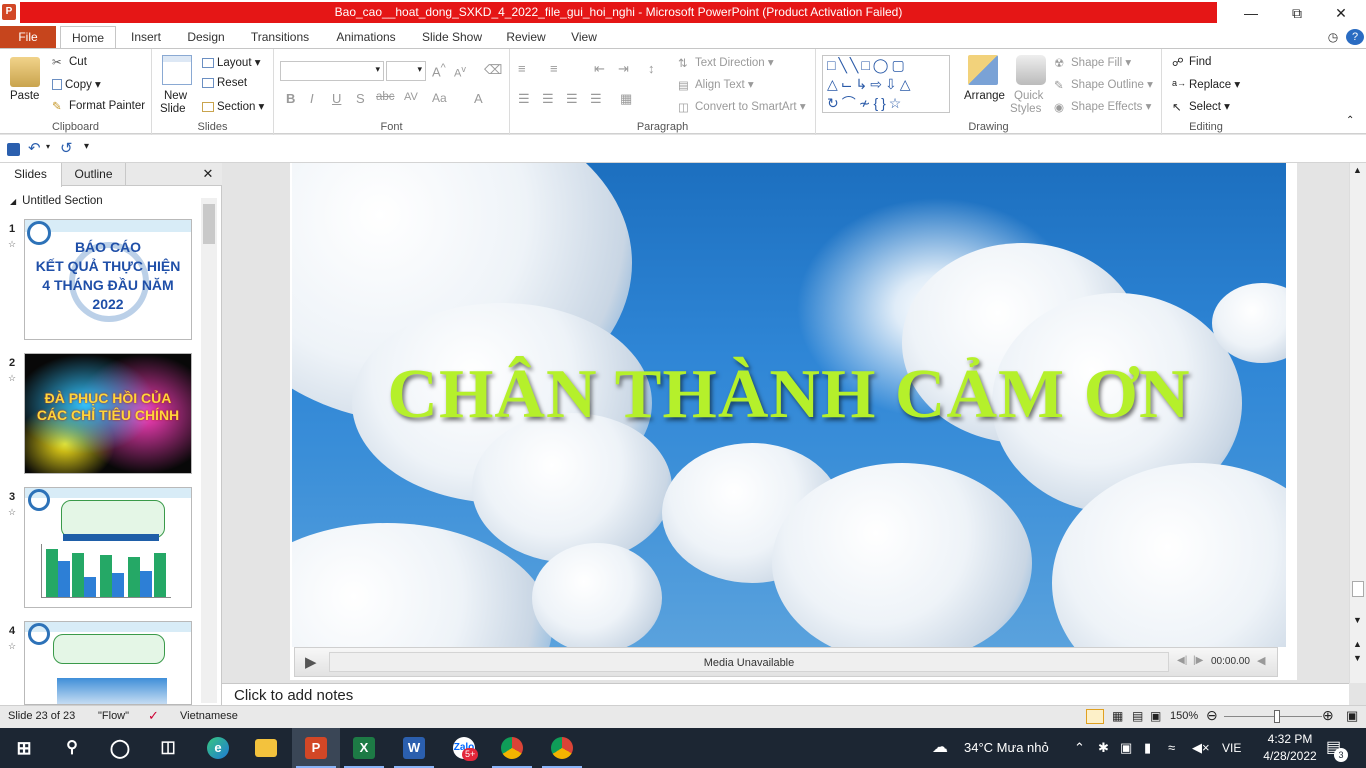  I want to click on change-case-icon: Aa, so click(439, 98).